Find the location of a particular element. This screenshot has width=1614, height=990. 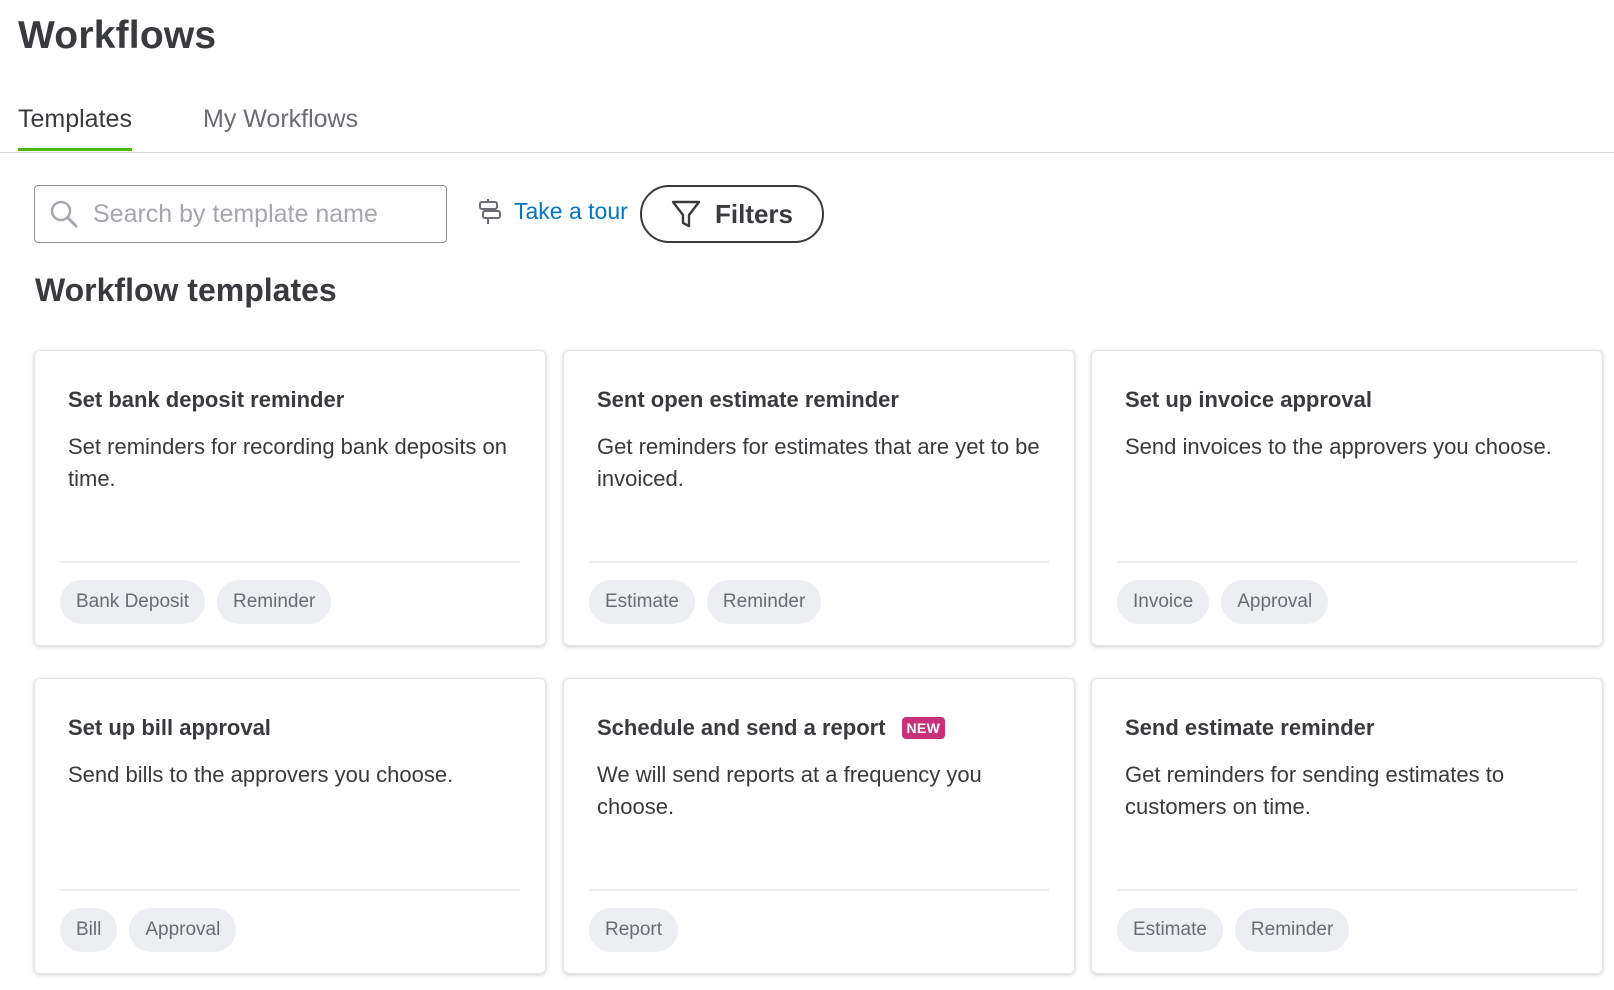

card-title: Schedule and send a report NEW is located at coordinates (771, 728).